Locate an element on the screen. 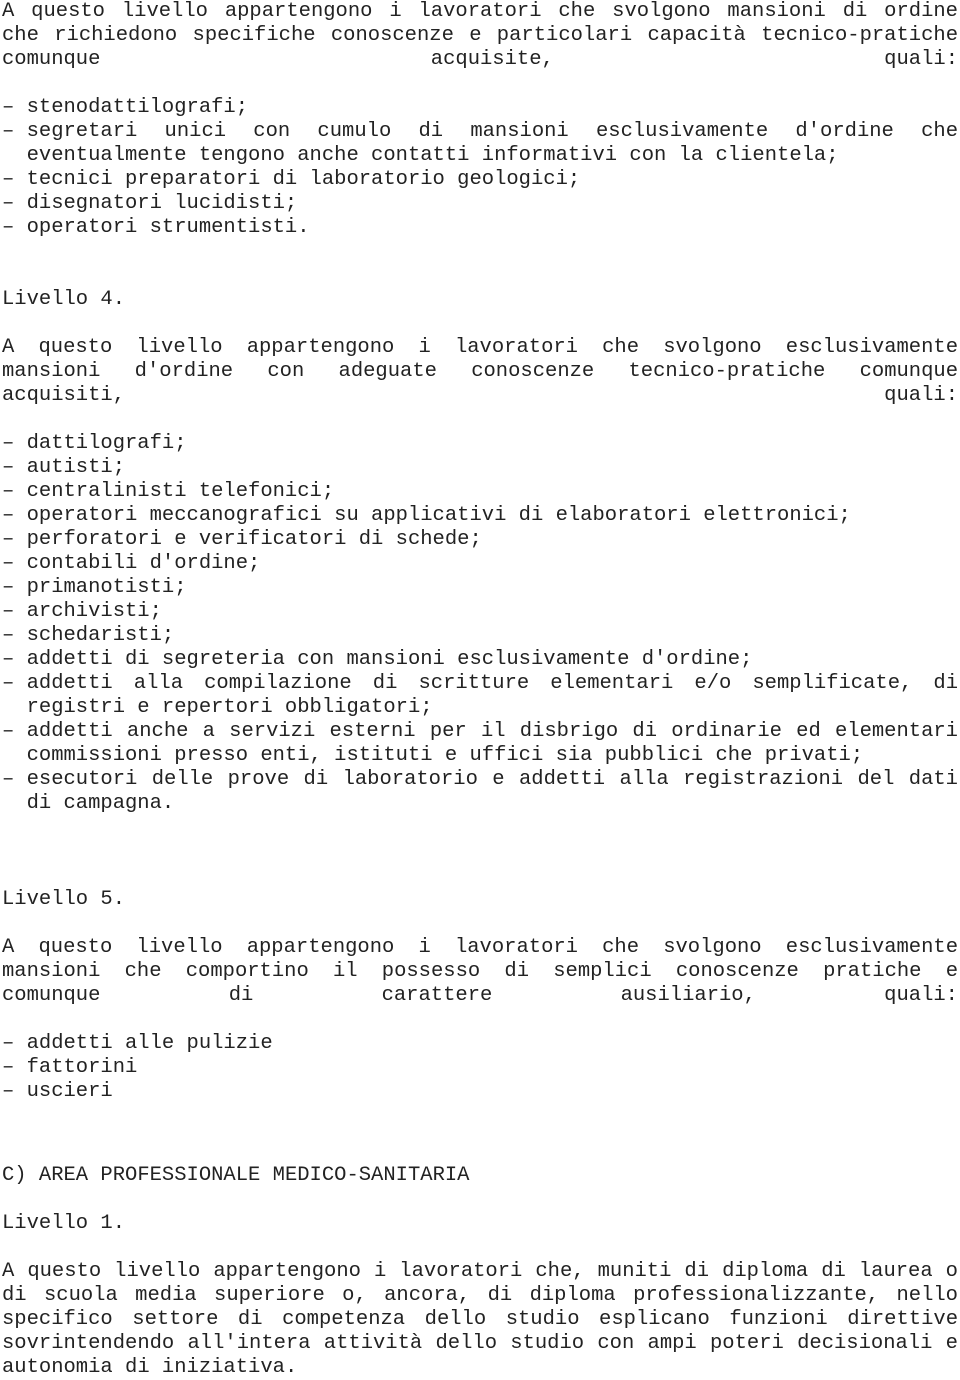  list-item-label: centralinisti telefonici; is located at coordinates (180, 491).